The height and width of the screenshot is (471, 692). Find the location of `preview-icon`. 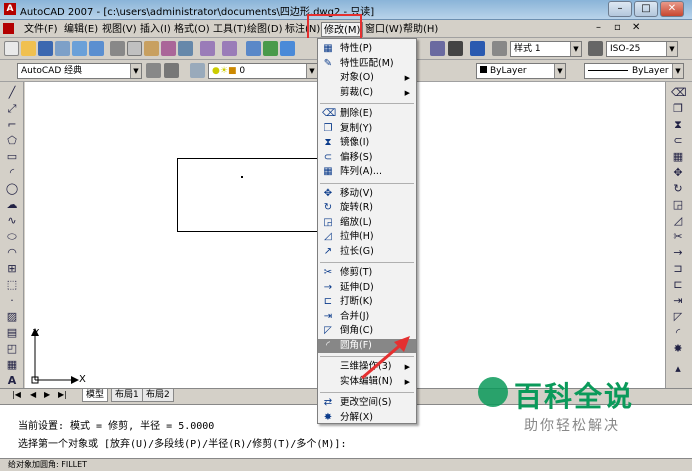

preview-icon is located at coordinates (79, 48).